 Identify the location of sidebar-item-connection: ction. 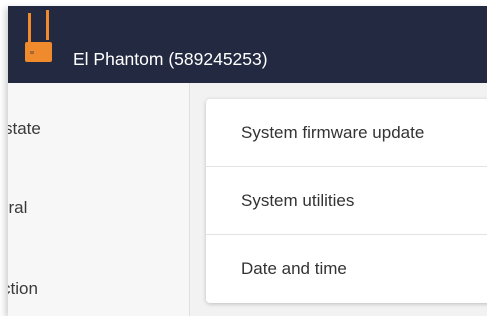
(95, 289).